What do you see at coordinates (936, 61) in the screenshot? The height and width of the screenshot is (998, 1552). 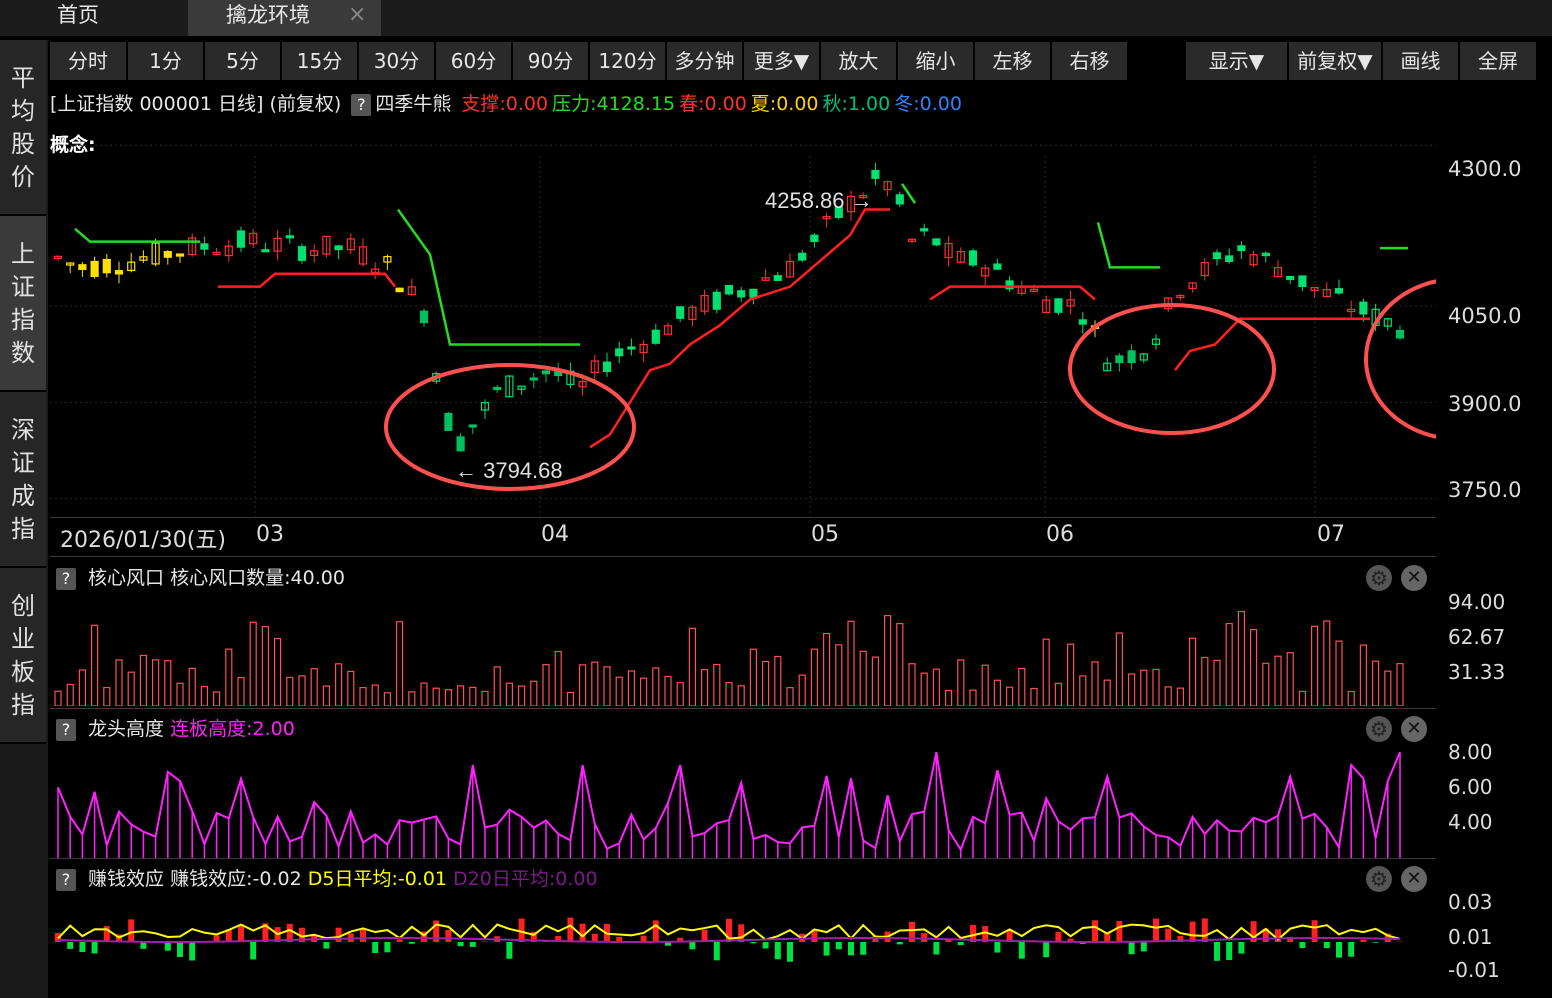 I see `toolbar-button: 缩小` at bounding box center [936, 61].